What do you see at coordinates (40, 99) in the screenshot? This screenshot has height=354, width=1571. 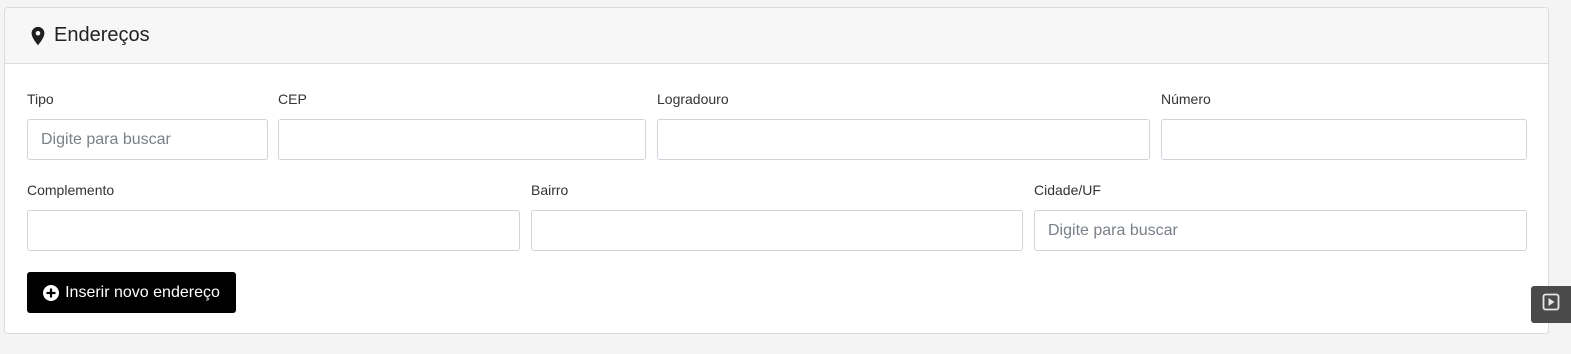 I see `tipo-label: Tipo` at bounding box center [40, 99].